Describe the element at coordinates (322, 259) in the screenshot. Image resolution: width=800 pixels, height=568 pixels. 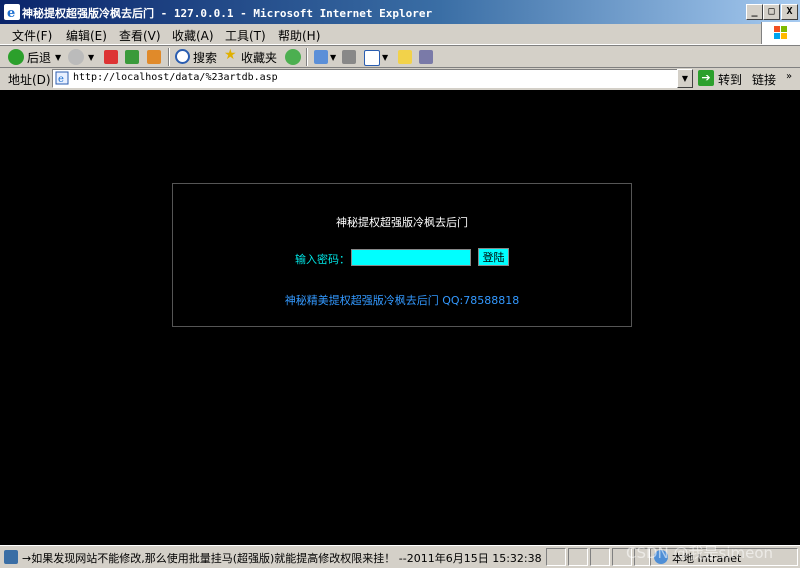
I see `password-label: 输入密码：` at that location.